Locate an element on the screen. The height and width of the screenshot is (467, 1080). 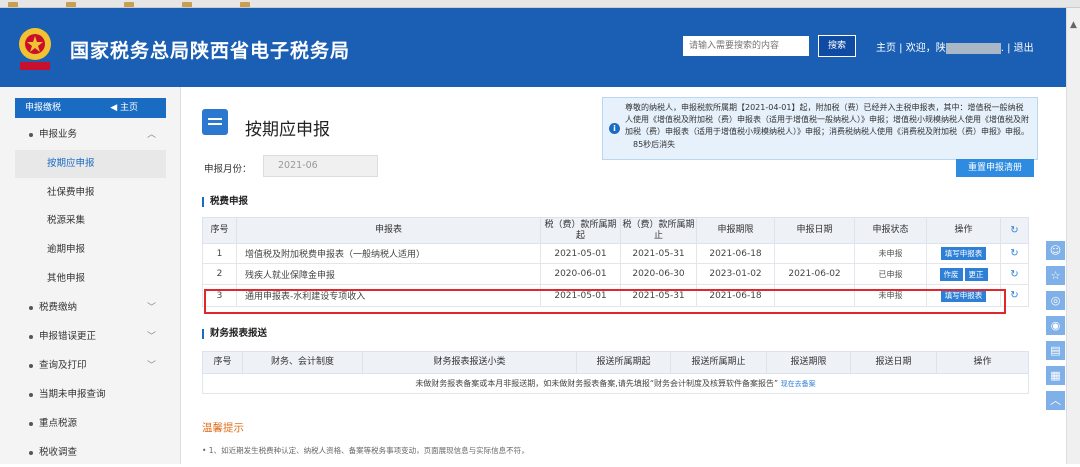
search-input is located at coordinates (746, 46).